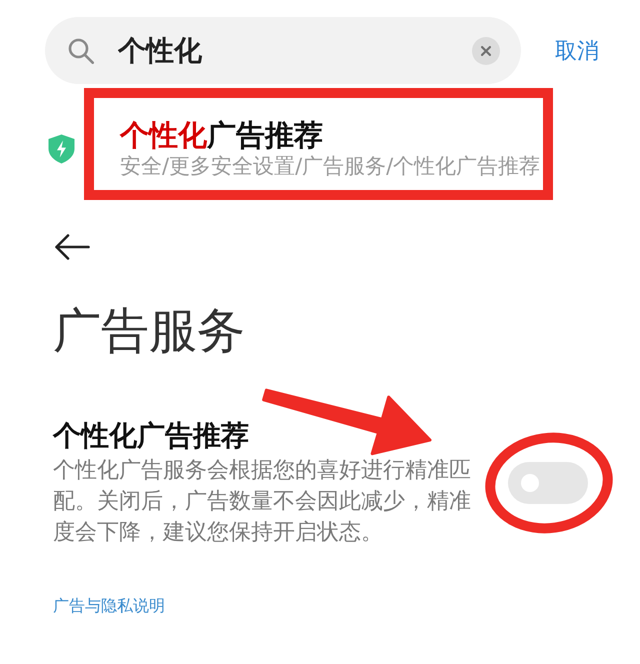 Image resolution: width=640 pixels, height=664 pixels. Describe the element at coordinates (109, 606) in the screenshot. I see `privacy-link: 广告与隐私说明` at that location.